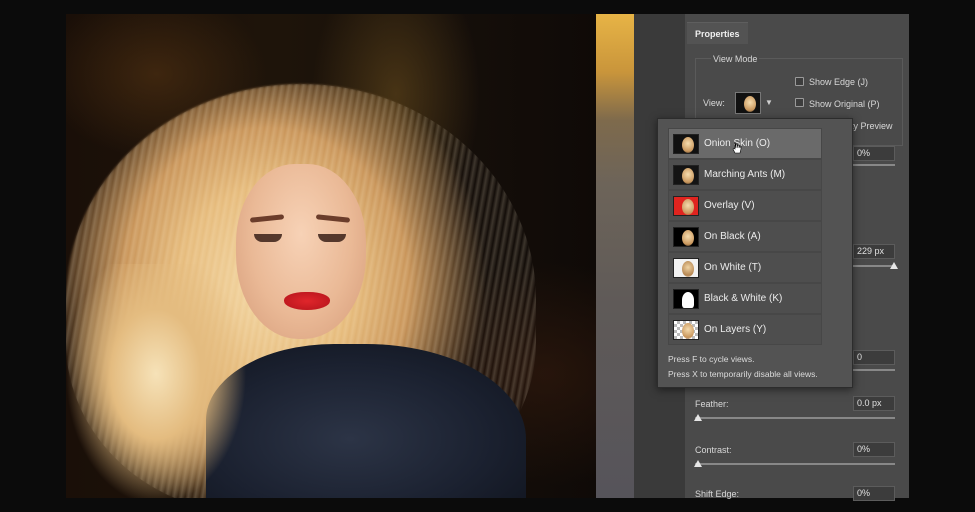 The width and height of the screenshot is (975, 512). What do you see at coordinates (745, 143) in the screenshot?
I see `dropdown-item-onion-skin: Onion Skin (O)` at bounding box center [745, 143].